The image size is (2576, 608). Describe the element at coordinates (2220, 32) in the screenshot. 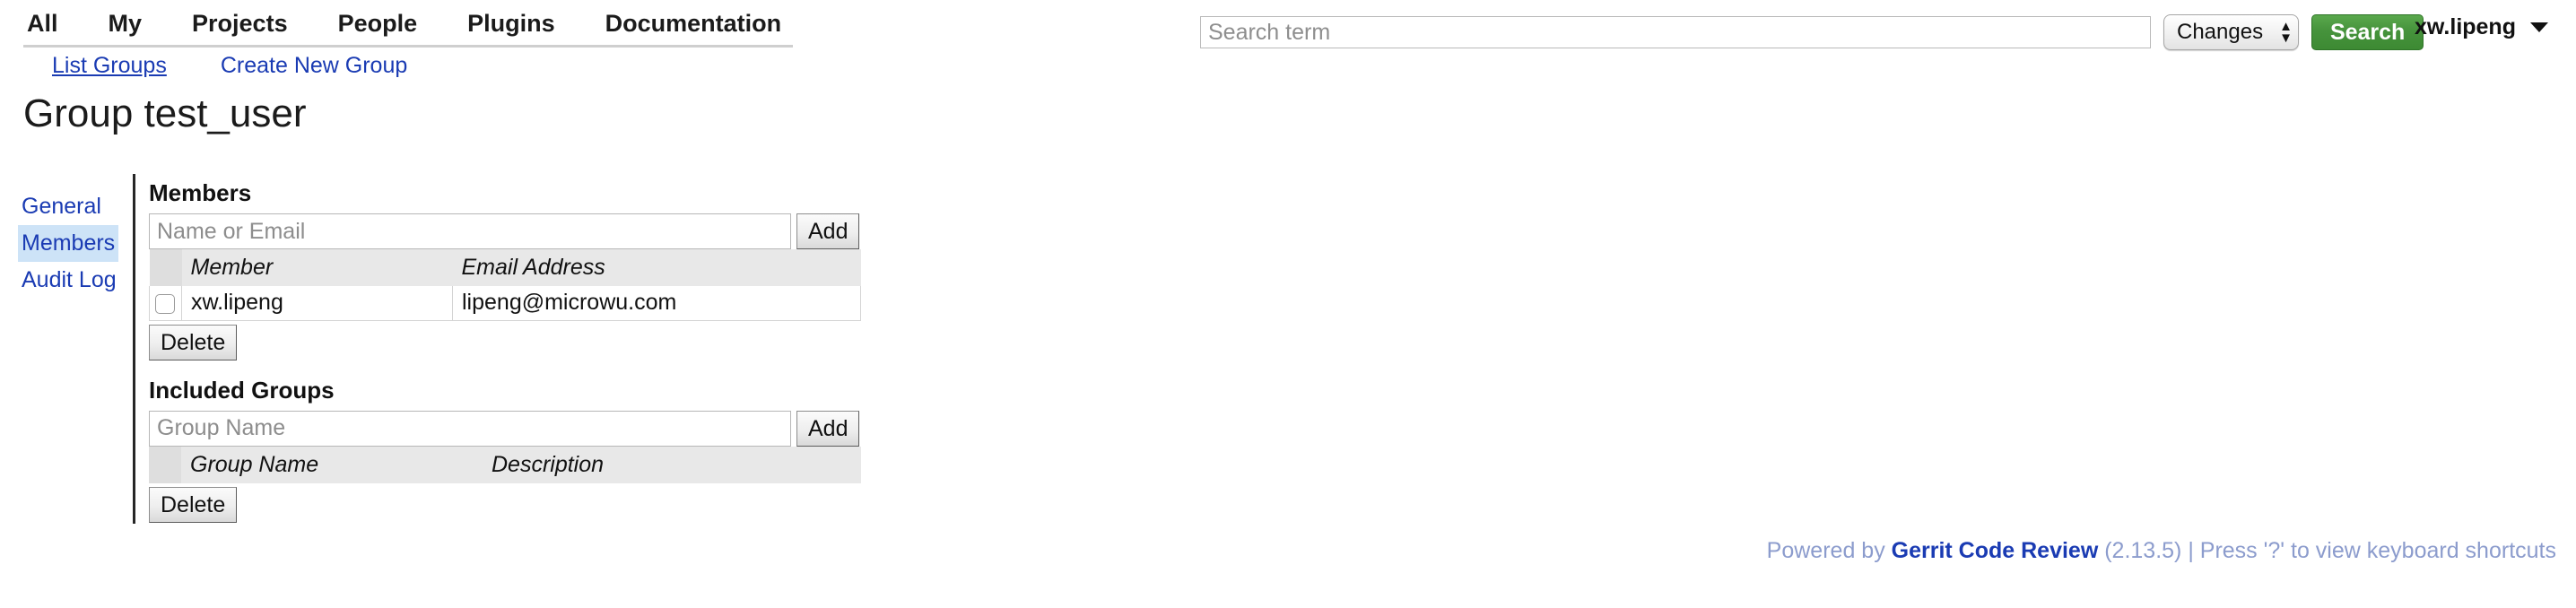

I see `search-type-value: Changes` at that location.